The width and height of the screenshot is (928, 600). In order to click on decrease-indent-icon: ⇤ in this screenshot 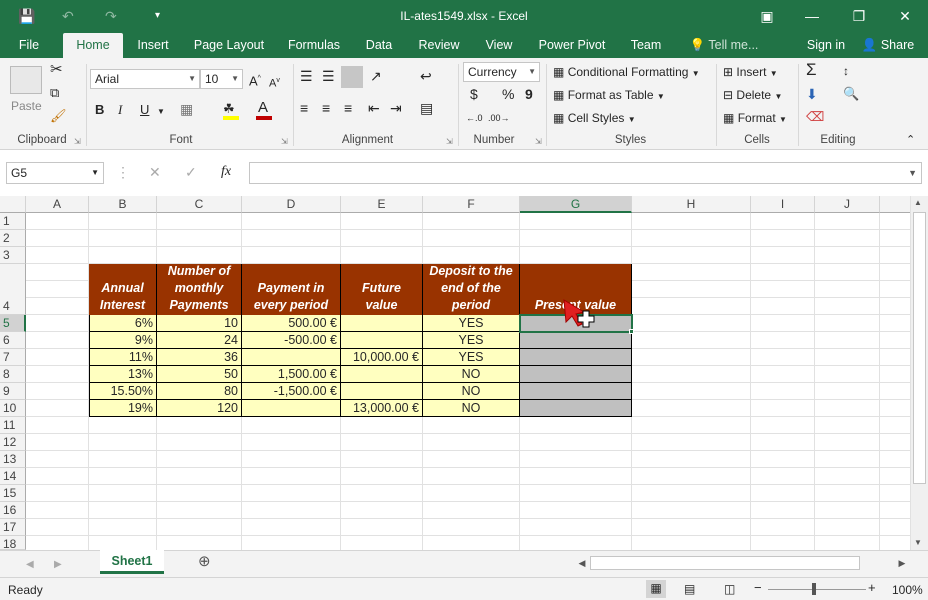, I will do `click(374, 108)`.